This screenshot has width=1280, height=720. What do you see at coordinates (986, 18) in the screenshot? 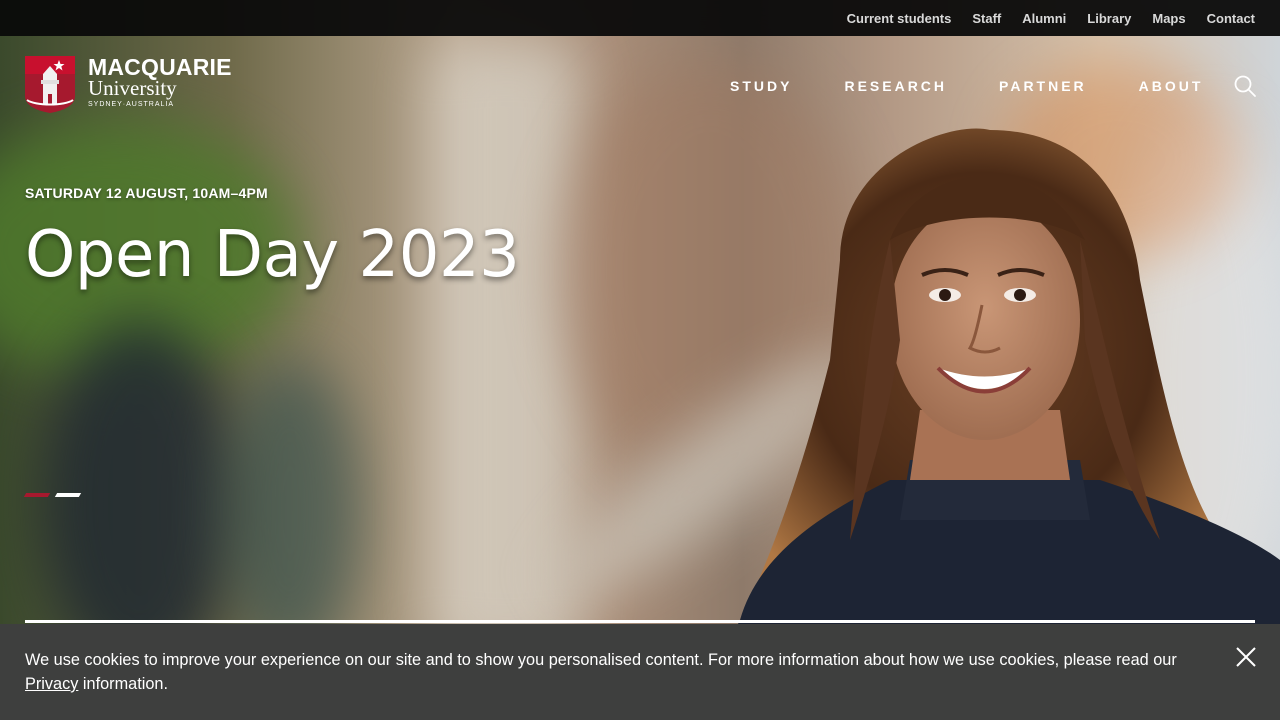
I see `utility-link-staff: Staff` at bounding box center [986, 18].